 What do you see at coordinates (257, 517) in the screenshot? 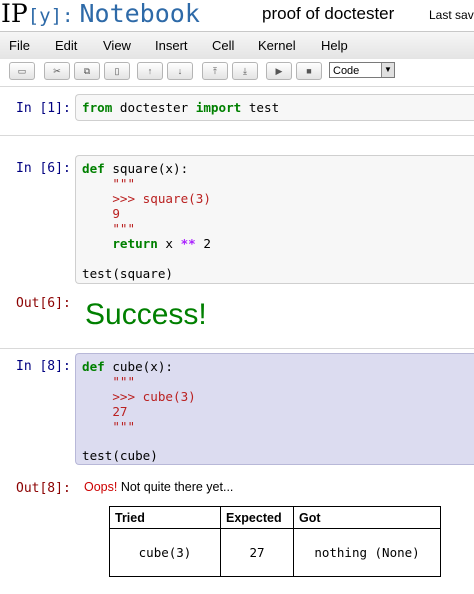
I see `table-header: Expected` at bounding box center [257, 517].